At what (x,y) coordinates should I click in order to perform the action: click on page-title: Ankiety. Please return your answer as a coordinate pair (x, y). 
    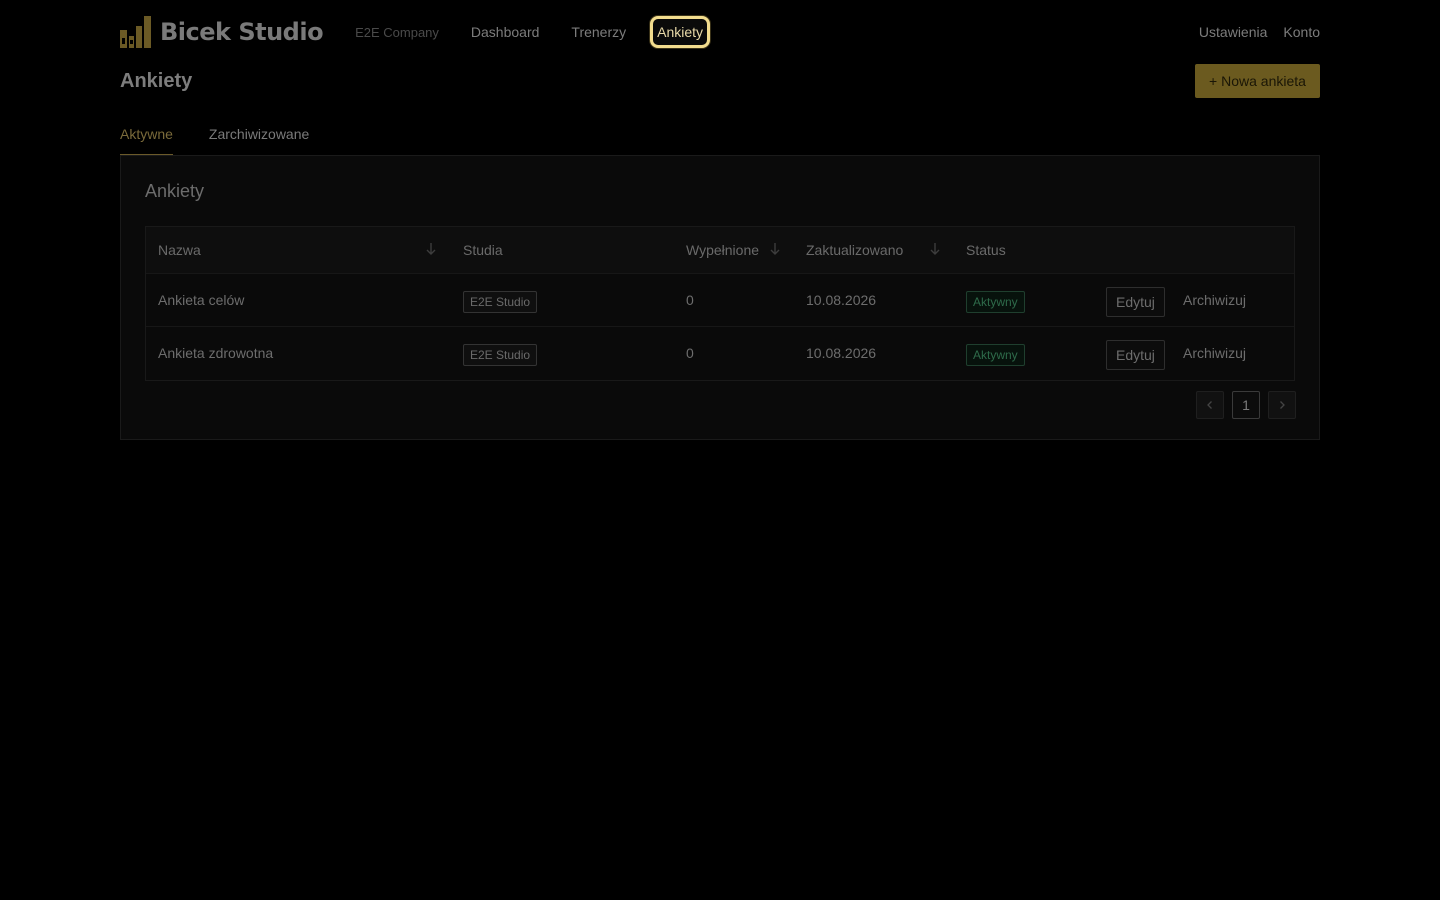
    Looking at the image, I should click on (156, 81).